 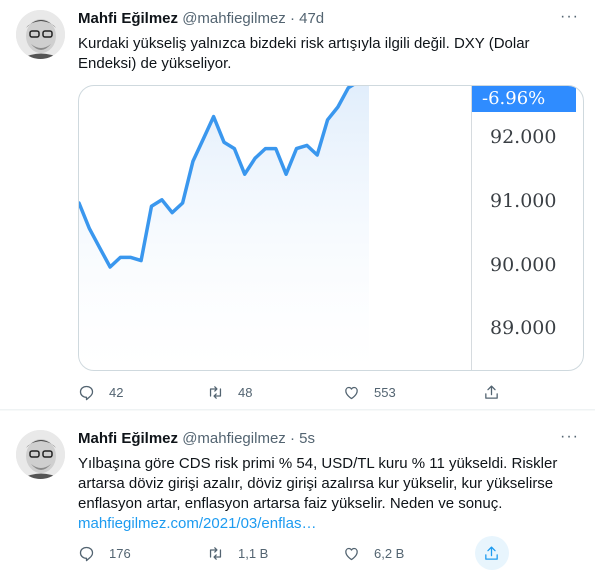 I want to click on reply-button: 176, so click(x=104, y=553).